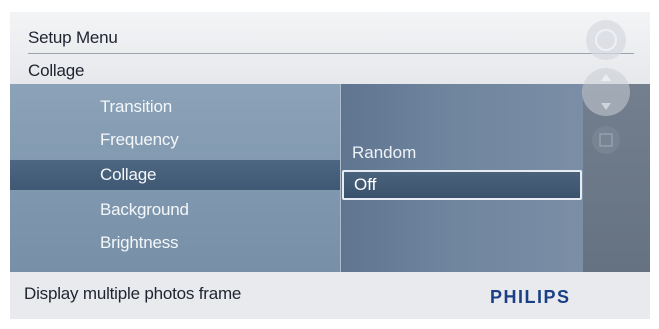 Image resolution: width=659 pixels, height=329 pixels. I want to click on device-buttons, so click(606, 89).